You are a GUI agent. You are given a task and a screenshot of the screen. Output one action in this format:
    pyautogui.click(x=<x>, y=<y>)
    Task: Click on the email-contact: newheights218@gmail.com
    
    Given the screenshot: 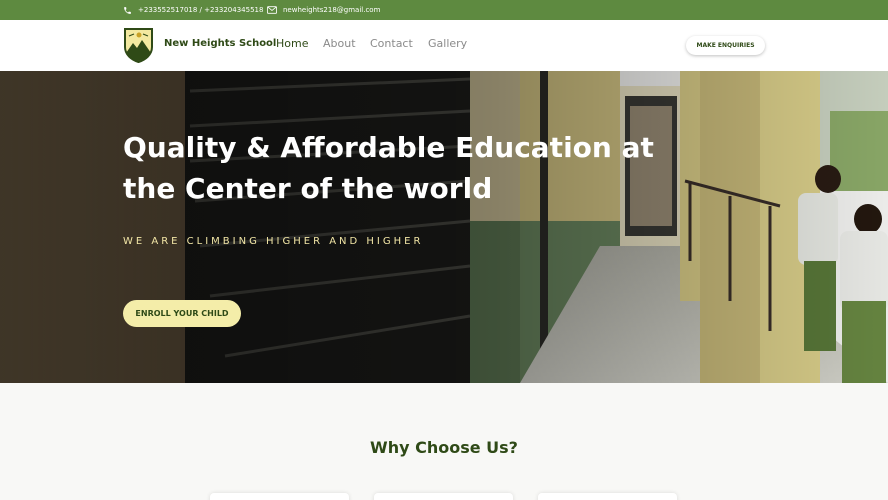 What is the action you would take?
    pyautogui.click(x=323, y=10)
    